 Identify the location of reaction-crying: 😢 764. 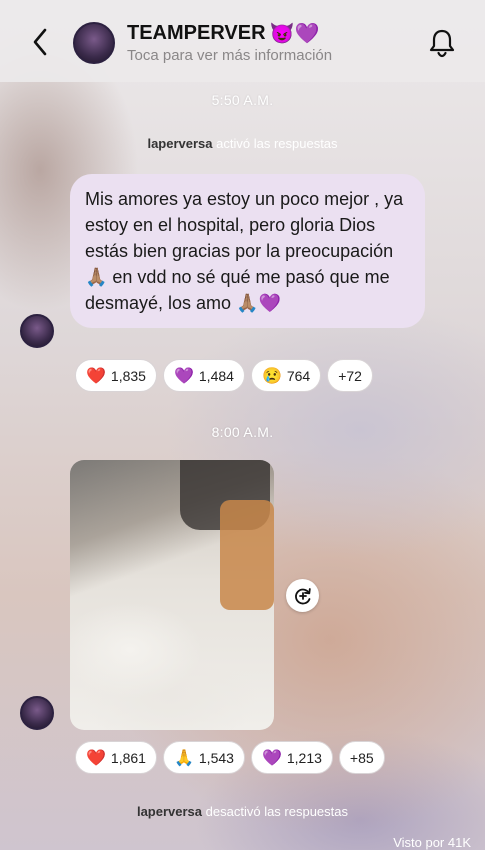
(286, 375).